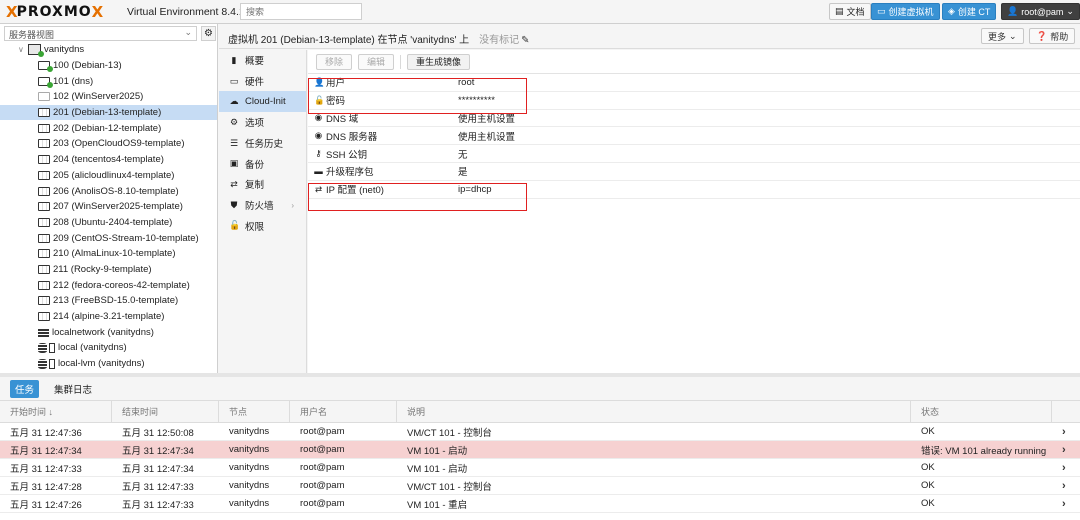  I want to click on storage-icon, so click(42, 347).